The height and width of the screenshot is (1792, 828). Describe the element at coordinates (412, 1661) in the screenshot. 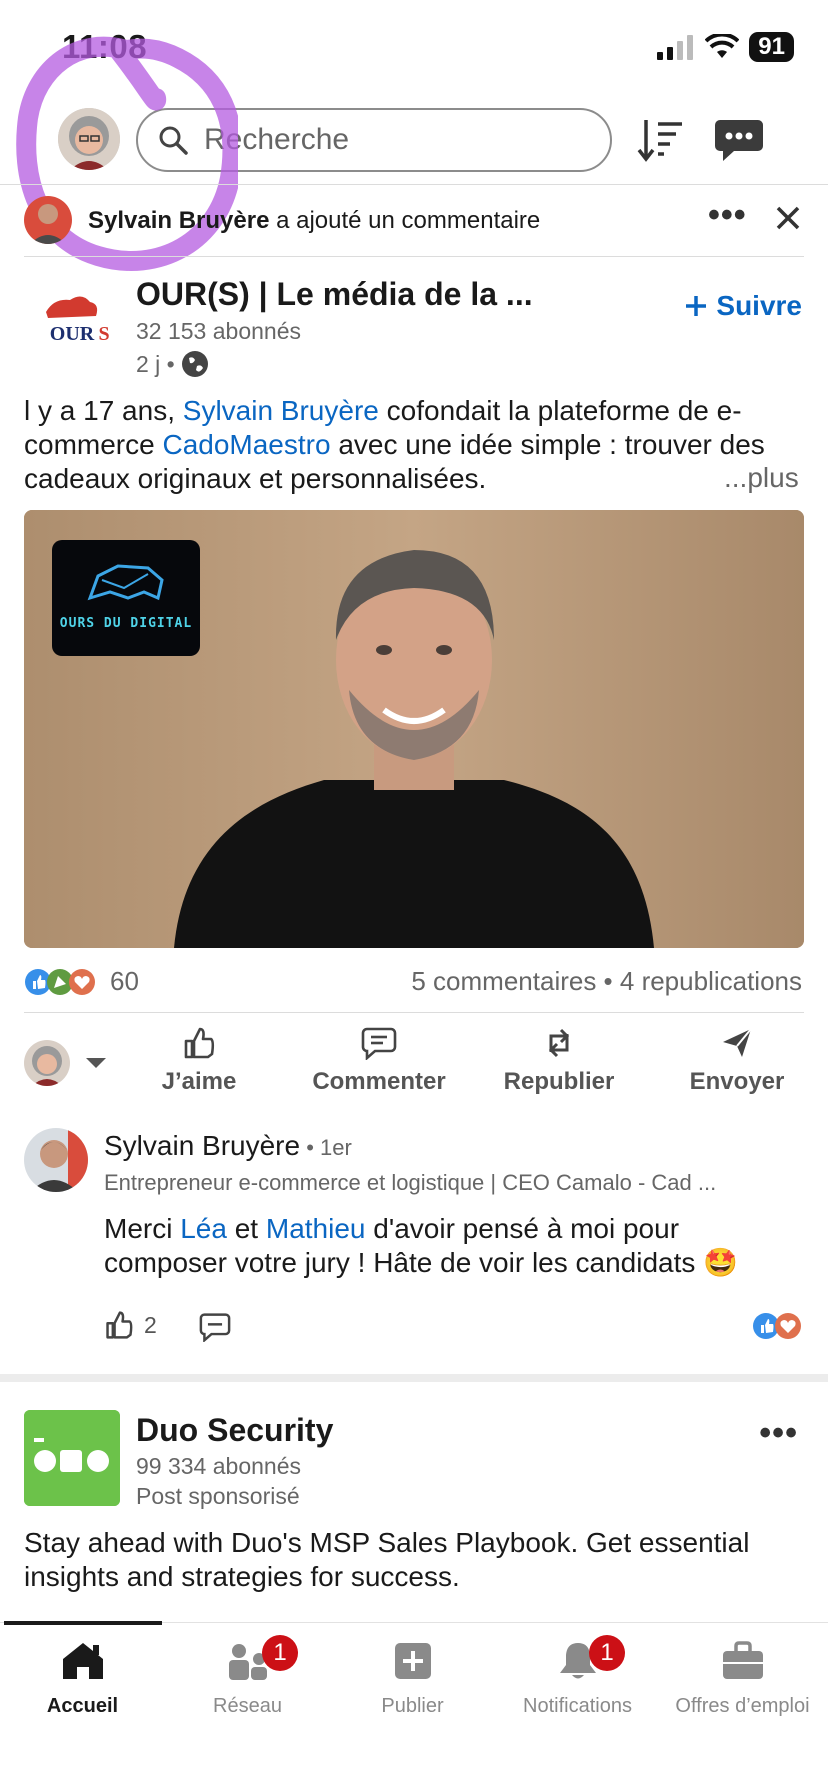

I see `post-icon` at that location.